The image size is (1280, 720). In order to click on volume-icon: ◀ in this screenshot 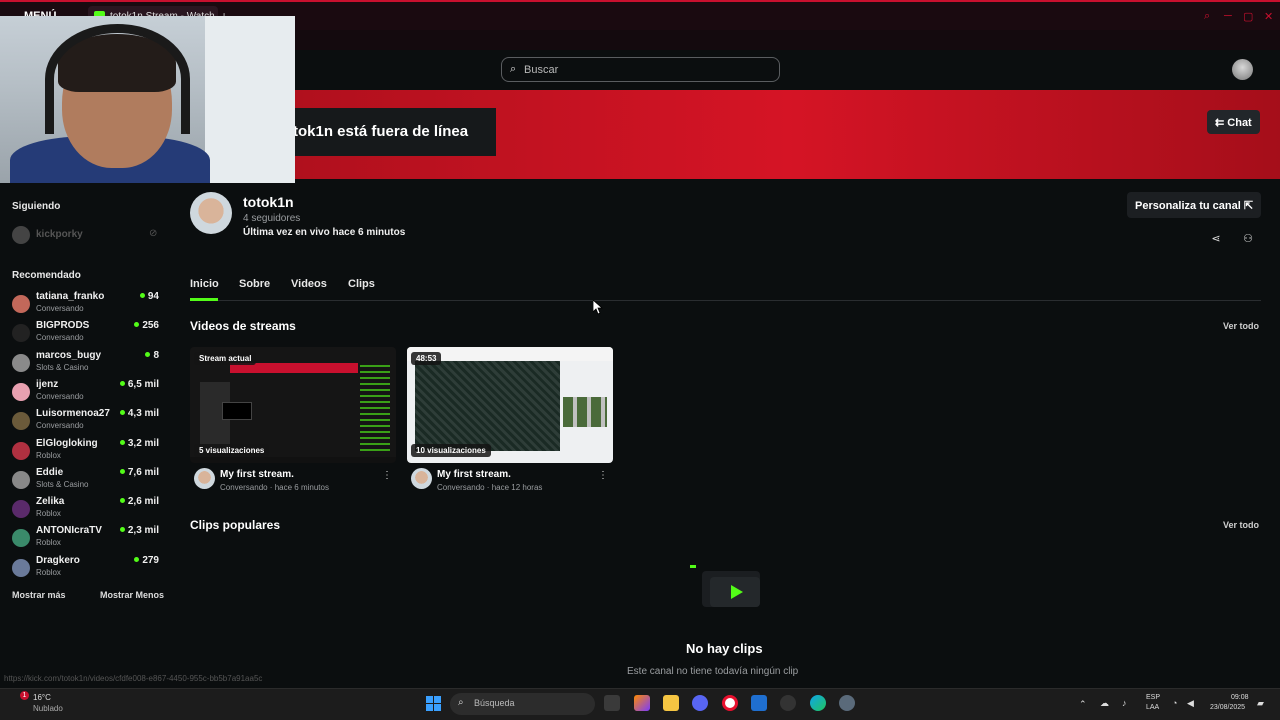, I will do `click(1190, 703)`.